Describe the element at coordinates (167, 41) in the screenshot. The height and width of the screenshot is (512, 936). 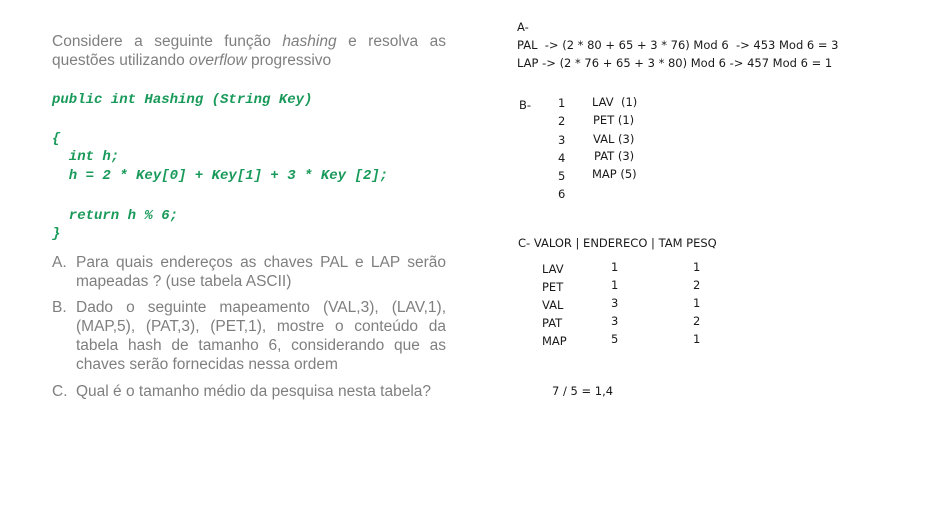
I see `intro-text-1: Considere a seguinte função` at that location.